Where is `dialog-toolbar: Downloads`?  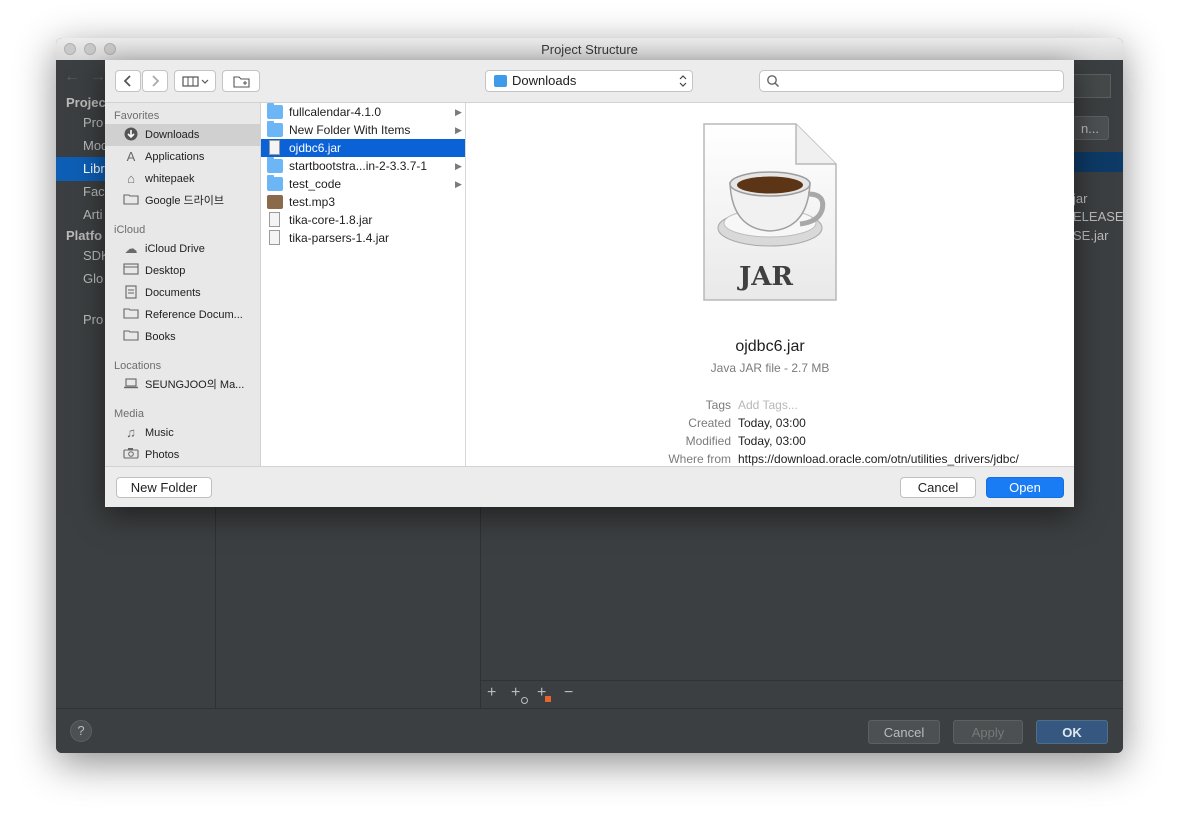 dialog-toolbar: Downloads is located at coordinates (589, 81).